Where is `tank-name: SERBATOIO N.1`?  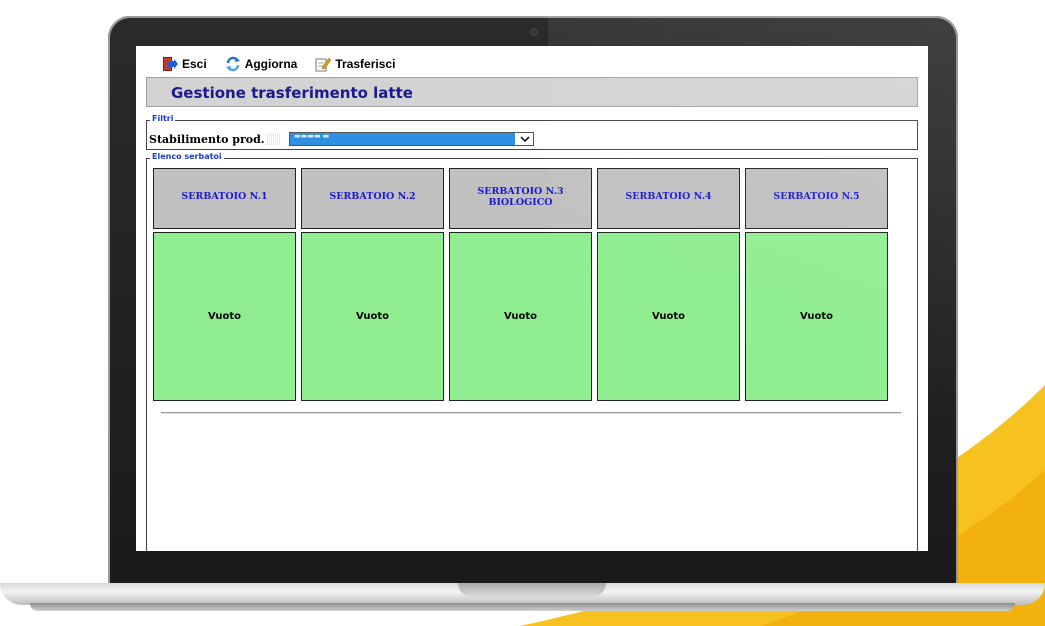
tank-name: SERBATOIO N.1 is located at coordinates (224, 196).